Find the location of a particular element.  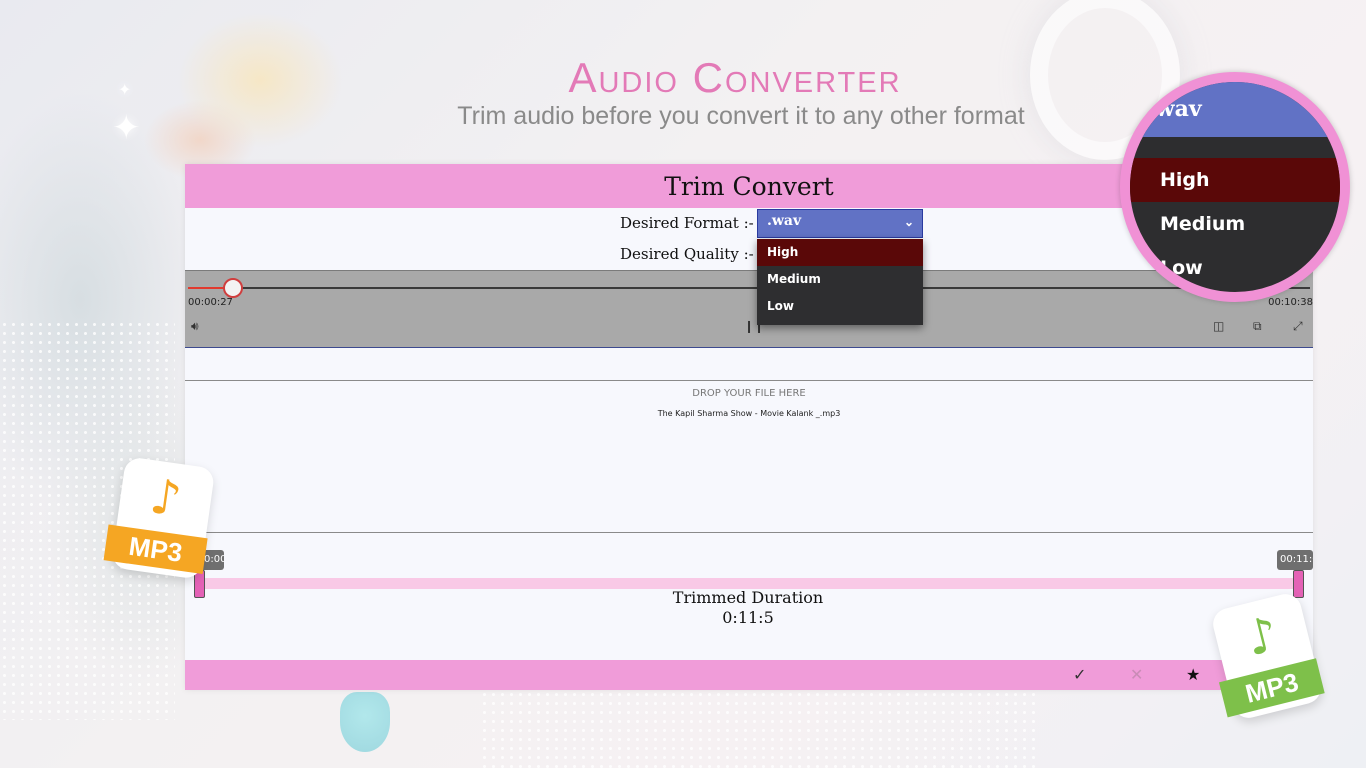

favorite-button: ★ is located at coordinates (1193, 674).